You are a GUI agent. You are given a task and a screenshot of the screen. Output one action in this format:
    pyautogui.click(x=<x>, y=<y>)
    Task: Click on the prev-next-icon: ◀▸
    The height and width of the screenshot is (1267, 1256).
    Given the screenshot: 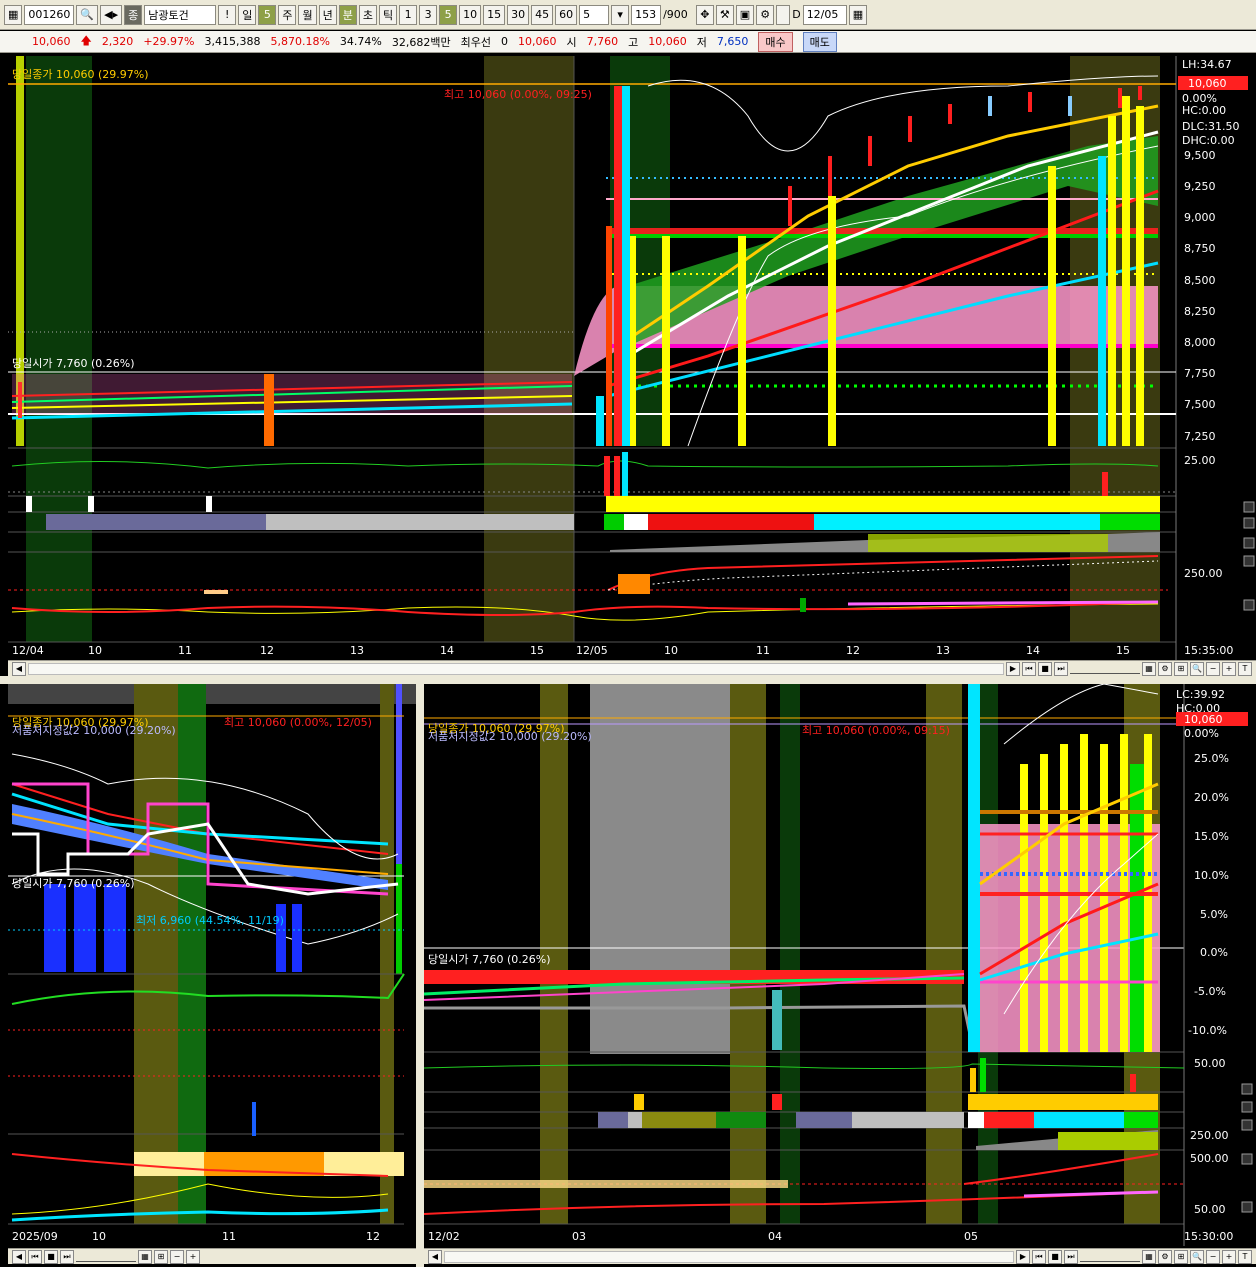 What is the action you would take?
    pyautogui.click(x=111, y=14)
    